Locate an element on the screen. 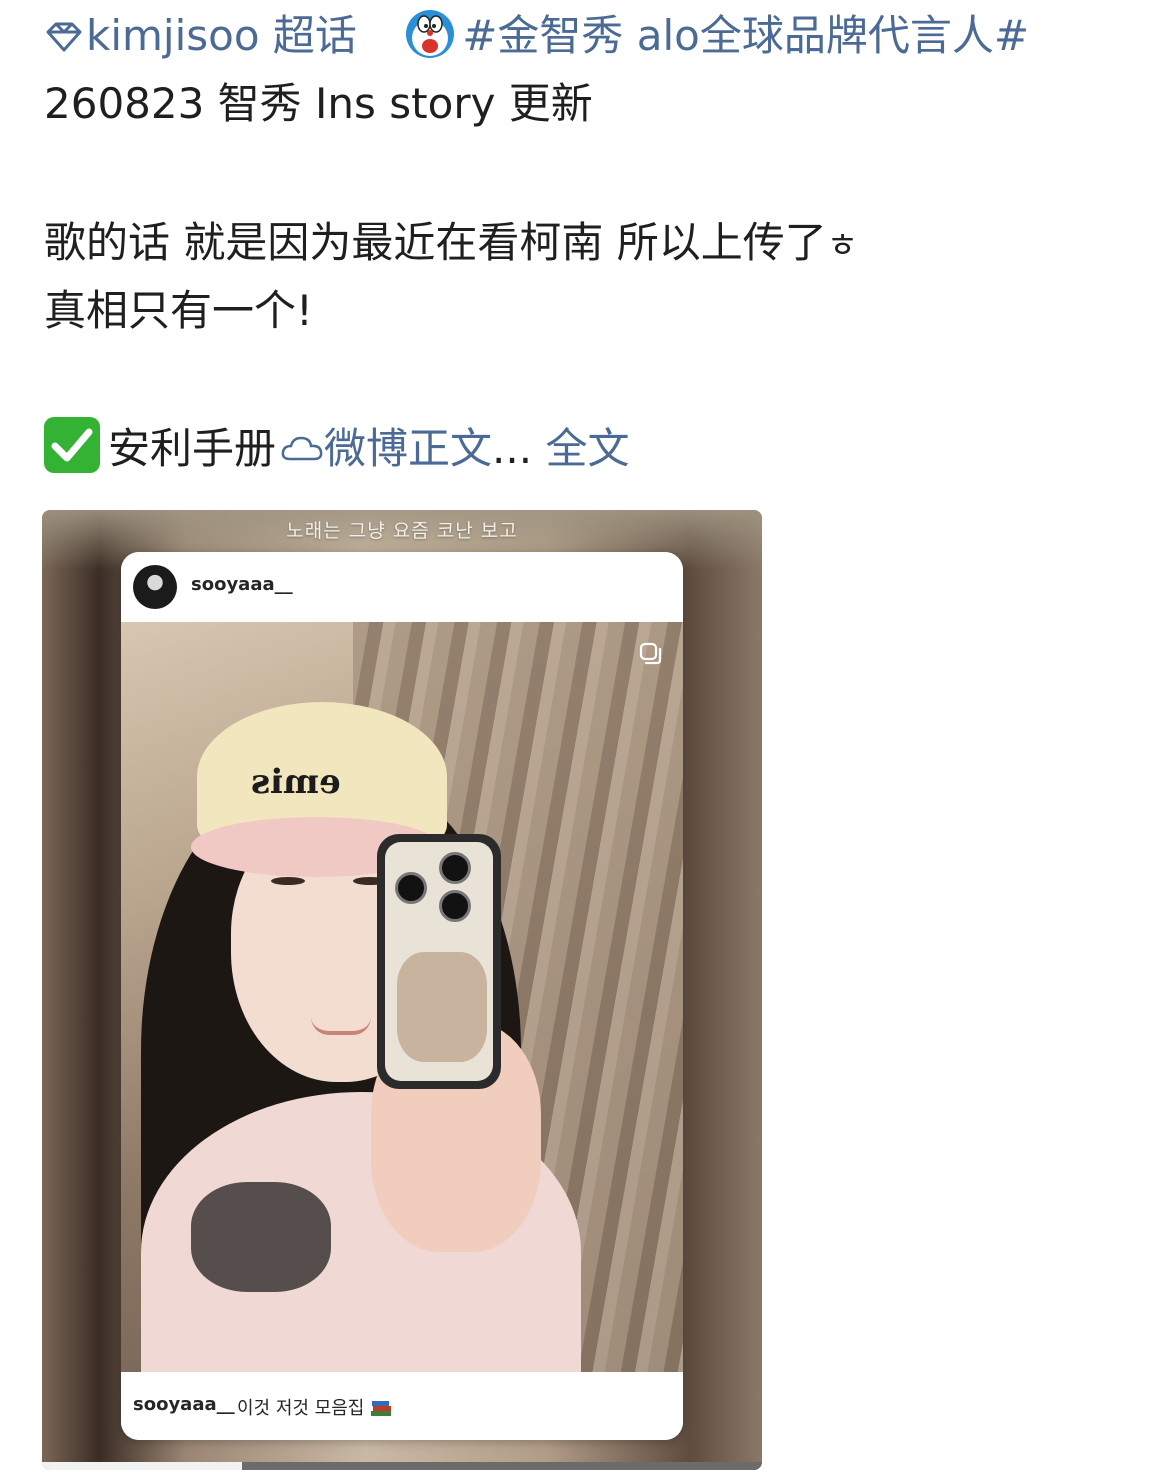 Image resolution: width=1170 pixels, height=1483 pixels. weibo-body-link: 微博正文 is located at coordinates (408, 448).